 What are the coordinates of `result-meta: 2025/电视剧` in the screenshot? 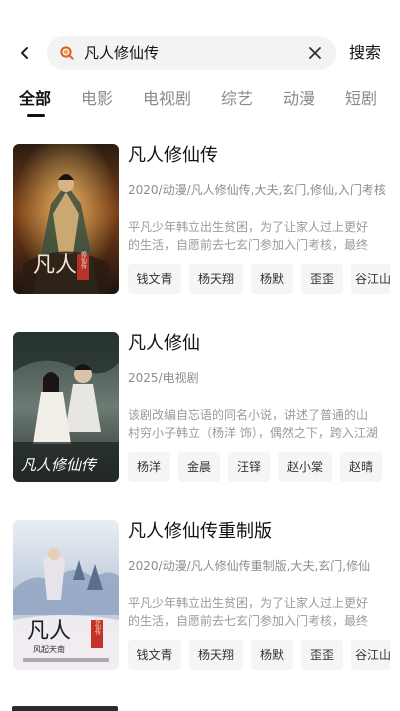 It's located at (163, 378).